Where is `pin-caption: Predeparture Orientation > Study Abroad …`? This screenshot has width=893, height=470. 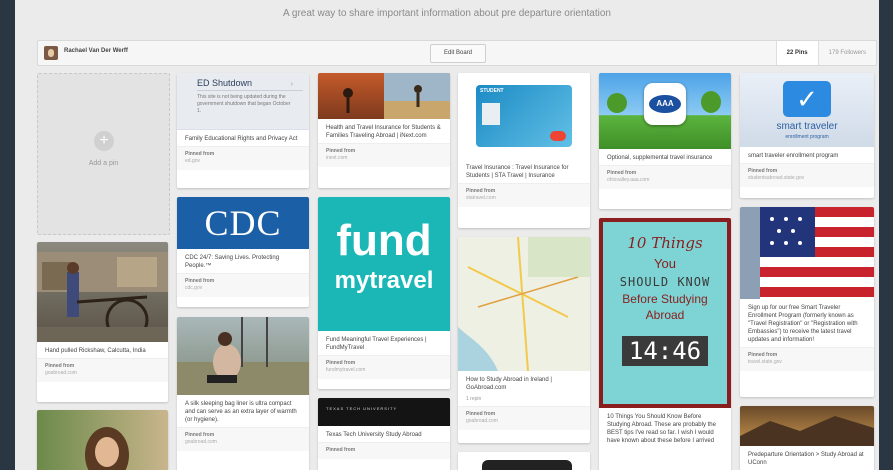
pin-caption: Predeparture Orientation > Study Abroad … is located at coordinates (806, 459).